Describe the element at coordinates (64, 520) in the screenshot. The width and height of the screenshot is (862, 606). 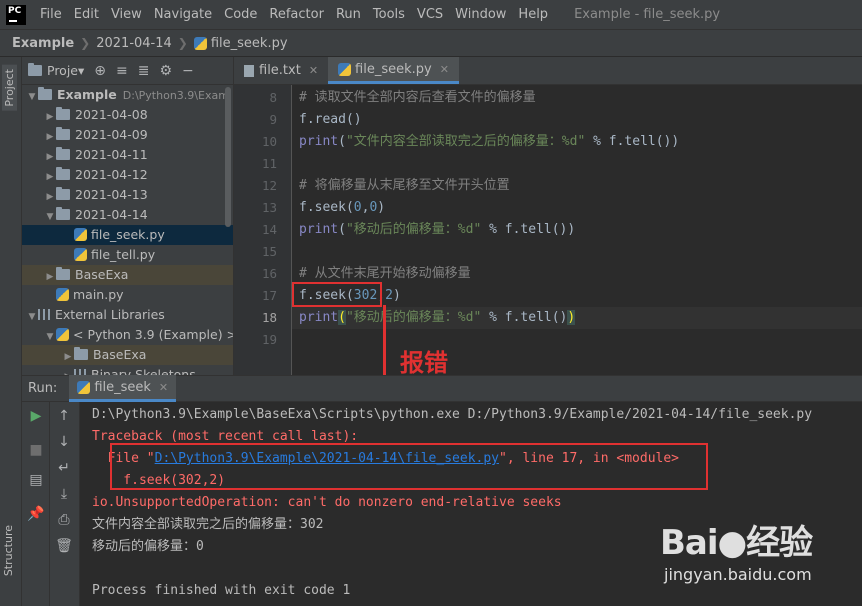
I see `print-icon: ⎙` at that location.